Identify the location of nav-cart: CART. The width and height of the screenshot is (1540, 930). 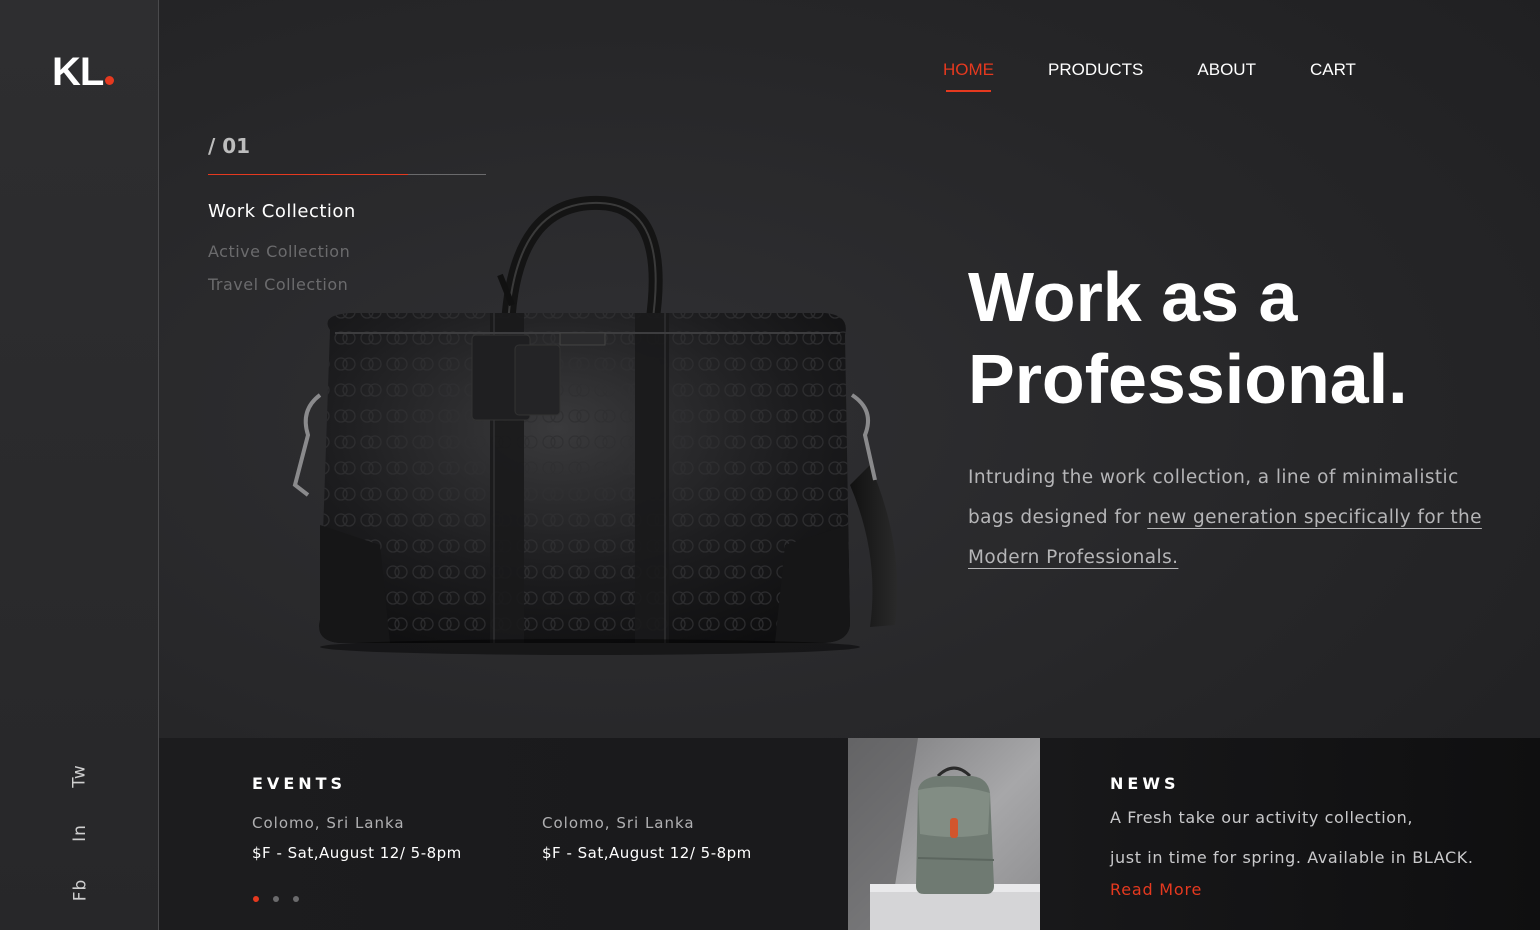
(1333, 76).